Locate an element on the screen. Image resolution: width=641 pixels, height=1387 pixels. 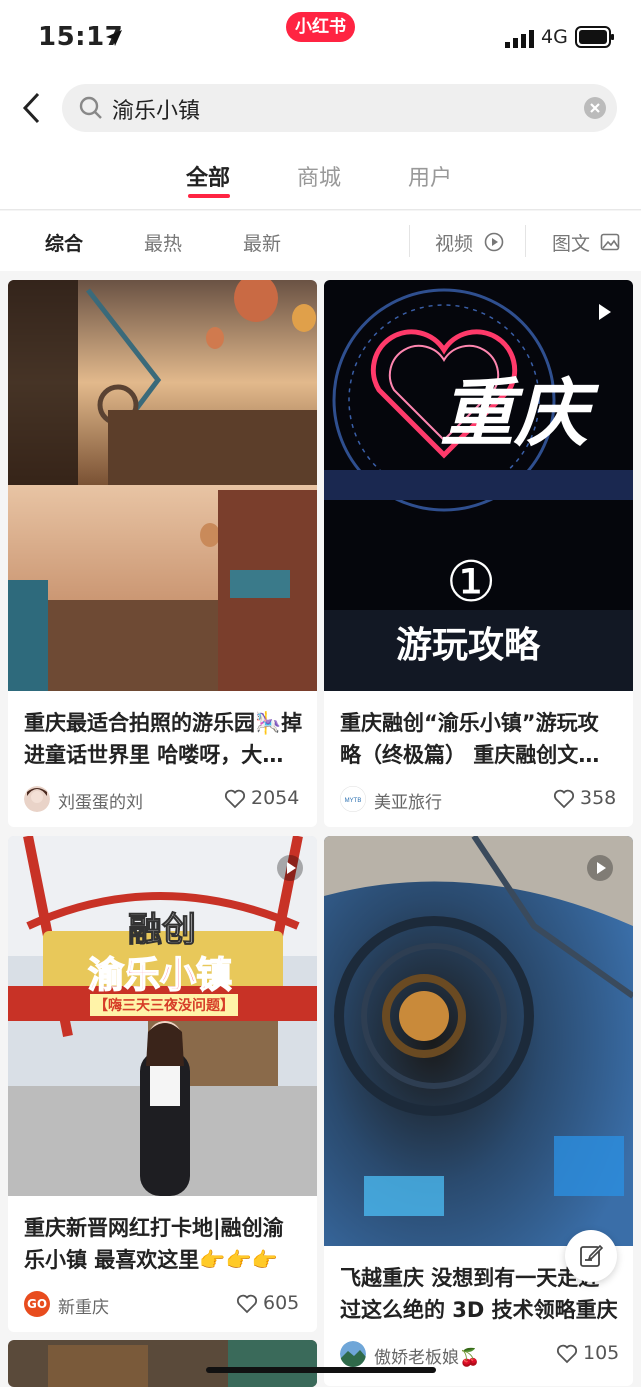
location-arrow-icon is located at coordinates (114, 38).